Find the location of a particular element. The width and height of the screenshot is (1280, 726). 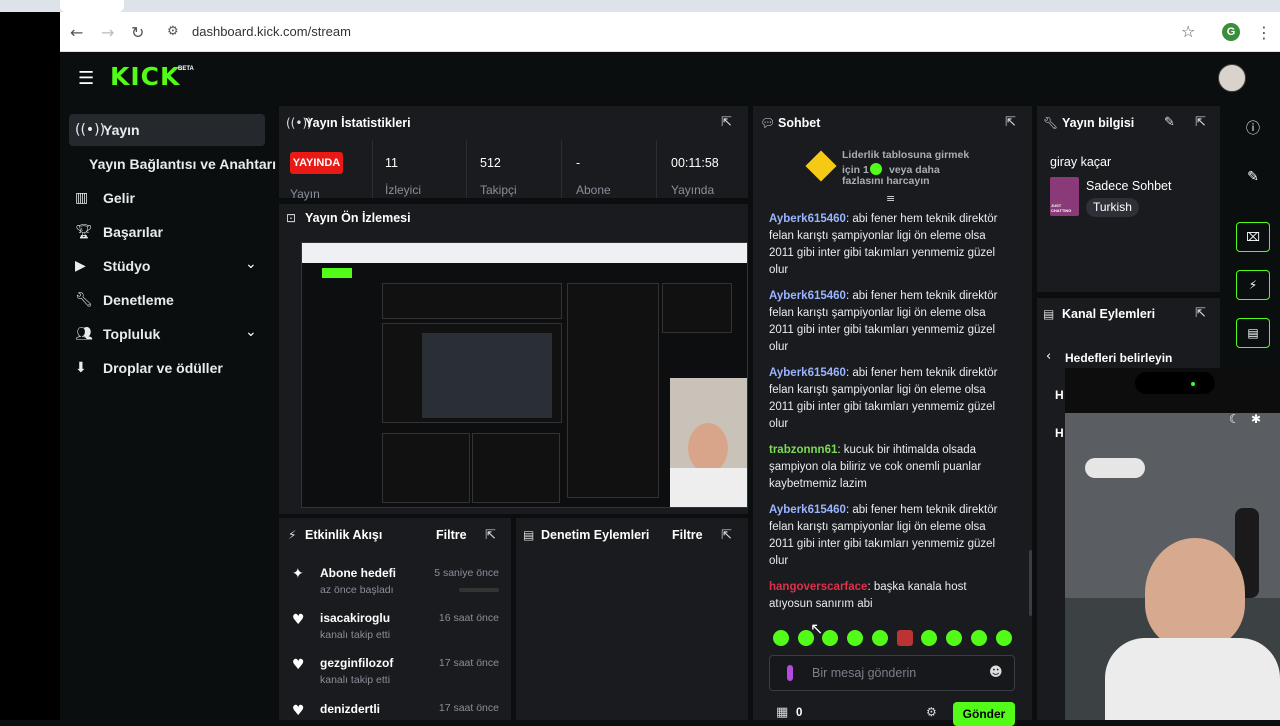

camera-icon: ⌧ is located at coordinates (1253, 237).